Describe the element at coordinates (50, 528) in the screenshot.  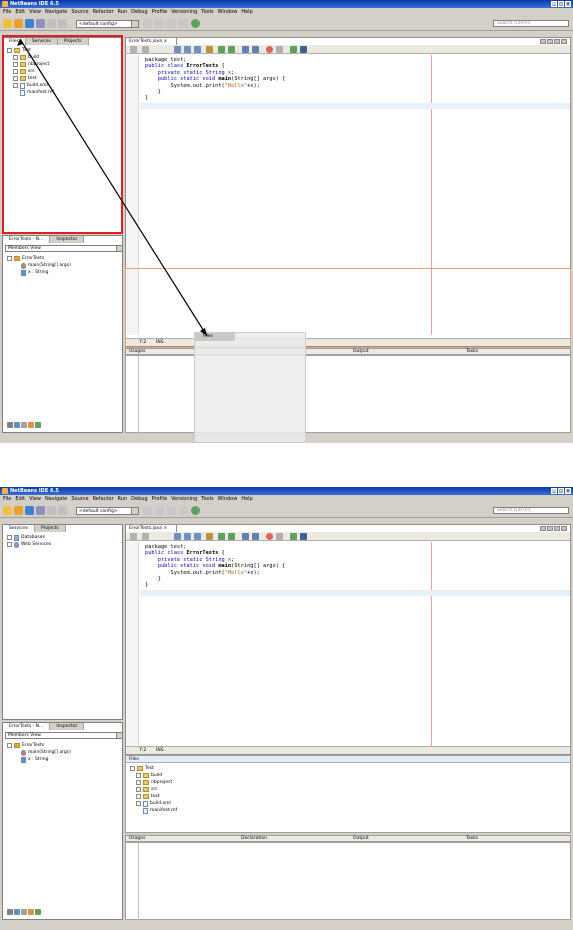
I see `tab-projects: Projects` at that location.